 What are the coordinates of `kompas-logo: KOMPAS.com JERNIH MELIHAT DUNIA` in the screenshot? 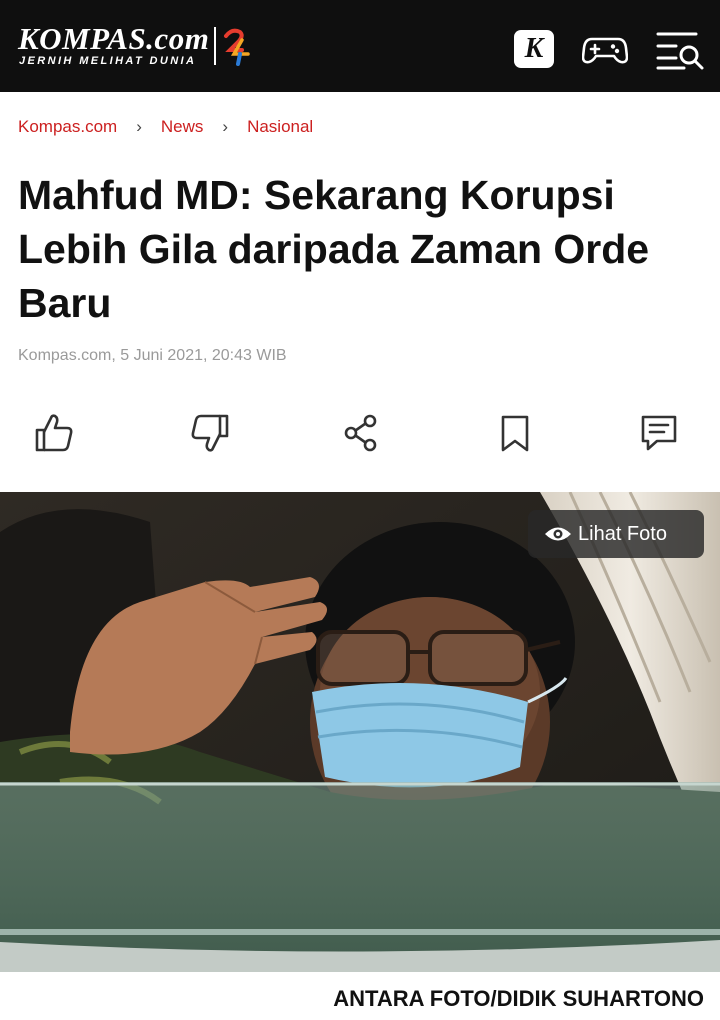 It's located at (138, 47).